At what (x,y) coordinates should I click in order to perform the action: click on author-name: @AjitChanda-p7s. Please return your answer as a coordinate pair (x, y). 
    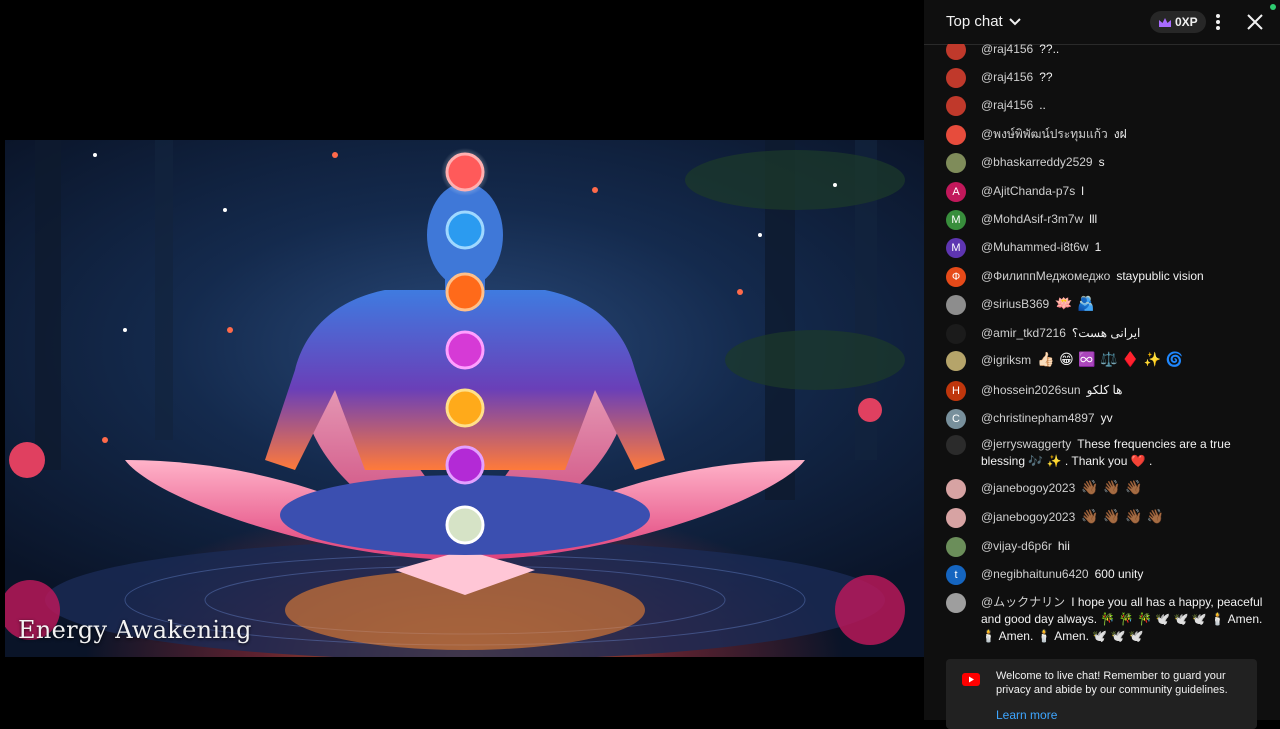
    Looking at the image, I should click on (1028, 191).